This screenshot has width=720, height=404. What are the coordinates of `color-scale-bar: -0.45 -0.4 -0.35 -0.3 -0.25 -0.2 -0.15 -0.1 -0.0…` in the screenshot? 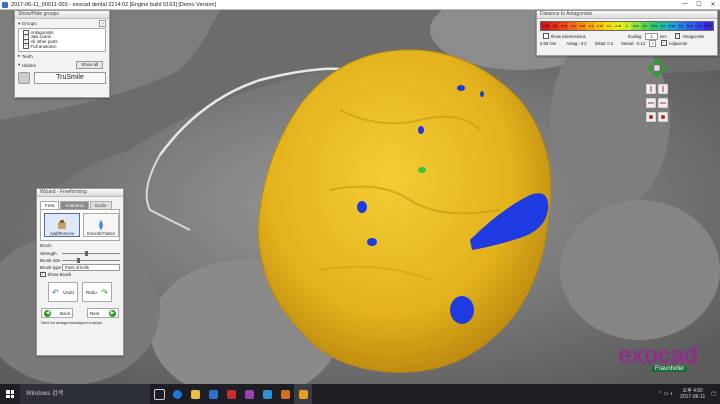 It's located at (627, 26).